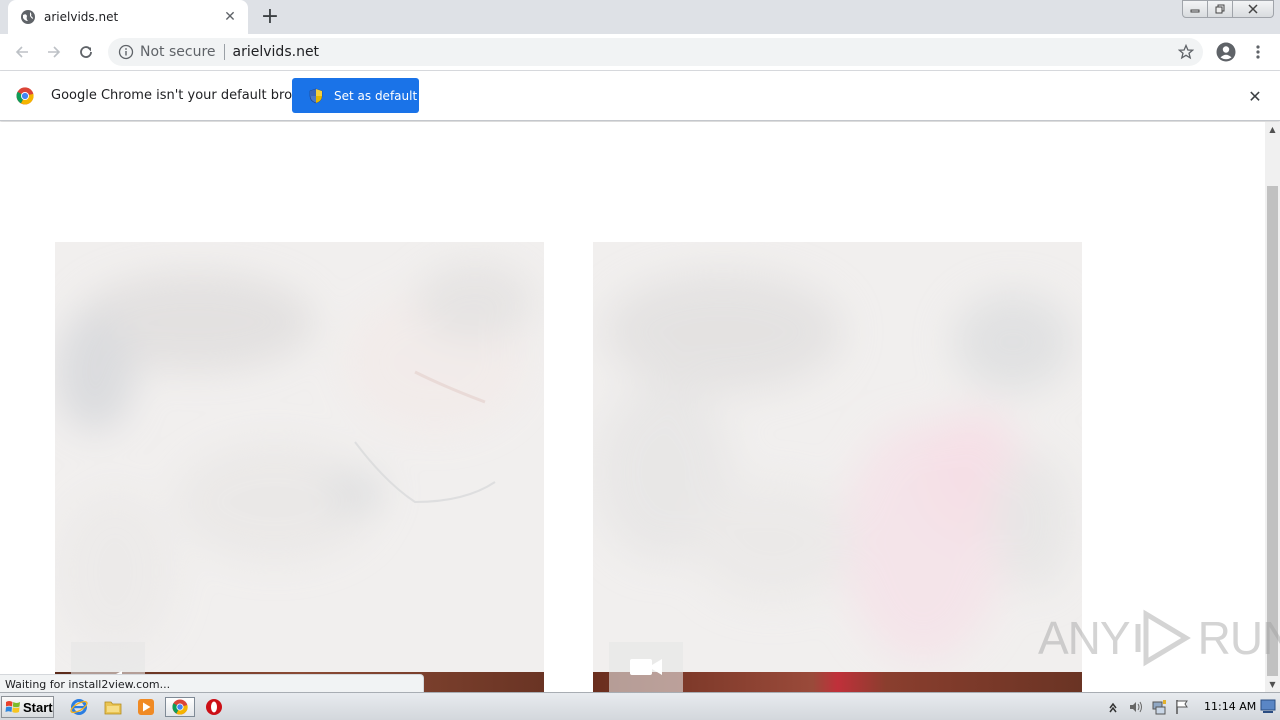 The width and height of the screenshot is (1280, 720). I want to click on chrome-taskbar-button, so click(180, 707).